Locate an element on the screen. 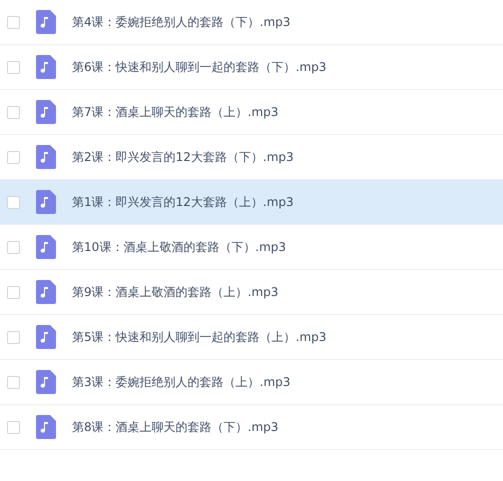 This screenshot has width=503, height=481. file-row: 第10课：酒桌上敬酒的套路（下）.mp3 is located at coordinates (251, 247).